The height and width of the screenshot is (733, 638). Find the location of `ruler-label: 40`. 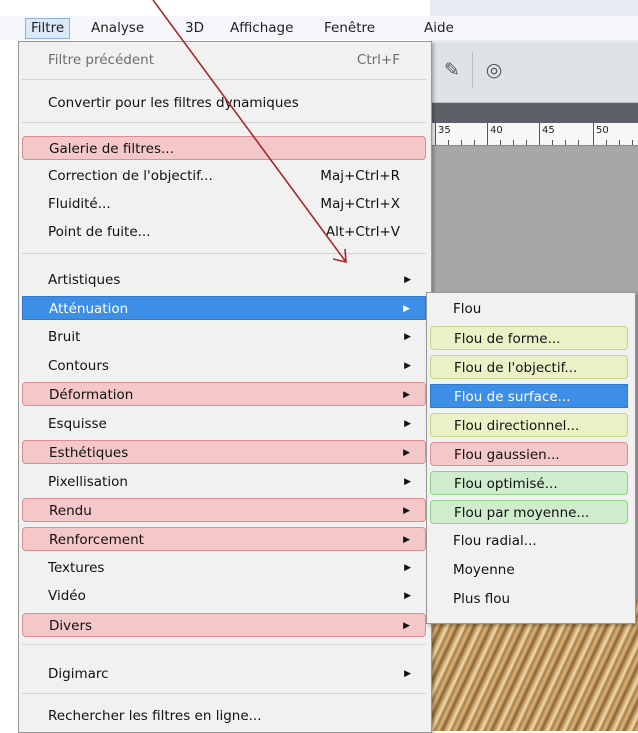

ruler-label: 40 is located at coordinates (496, 130).